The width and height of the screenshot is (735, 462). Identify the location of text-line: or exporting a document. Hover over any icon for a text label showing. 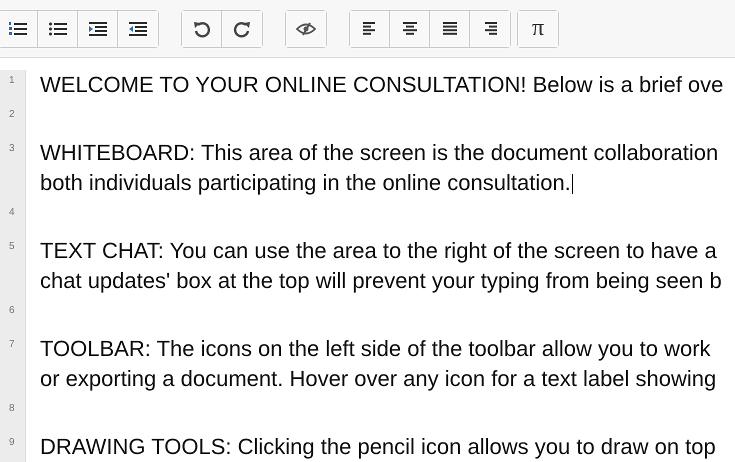
(378, 378).